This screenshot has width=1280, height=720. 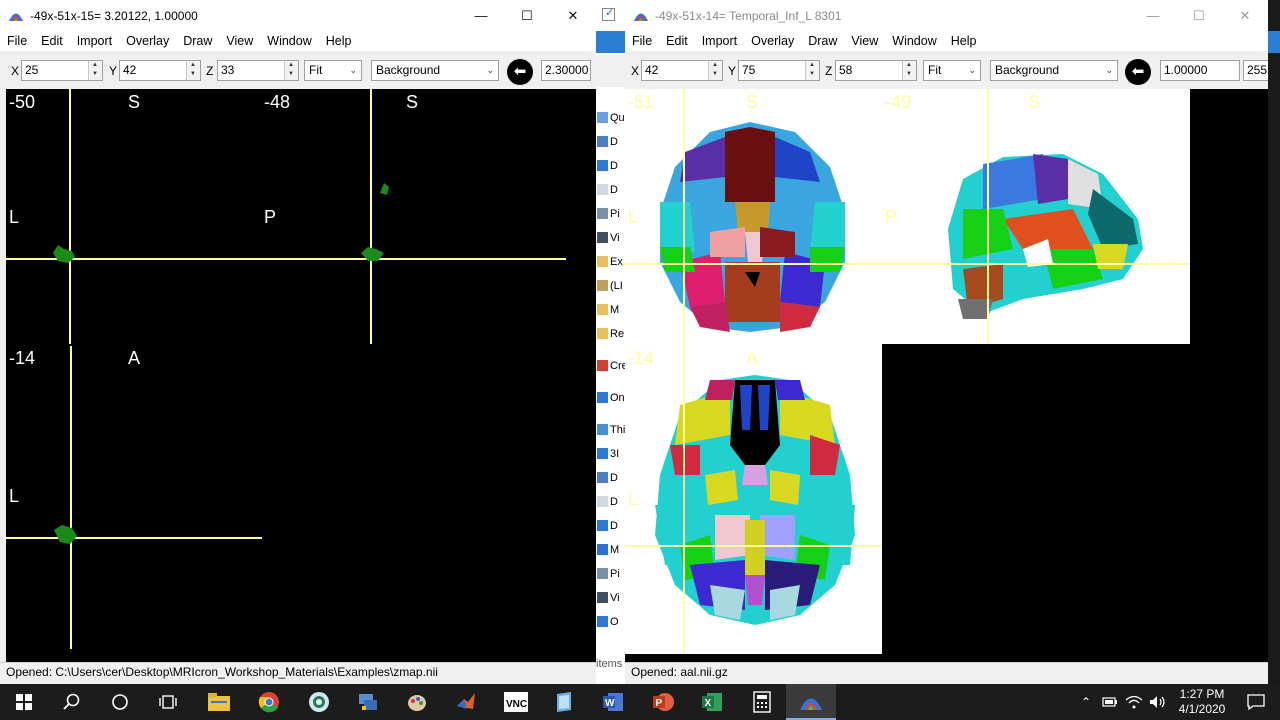 What do you see at coordinates (663, 702) in the screenshot?
I see `powerpoint-icon: P` at bounding box center [663, 702].